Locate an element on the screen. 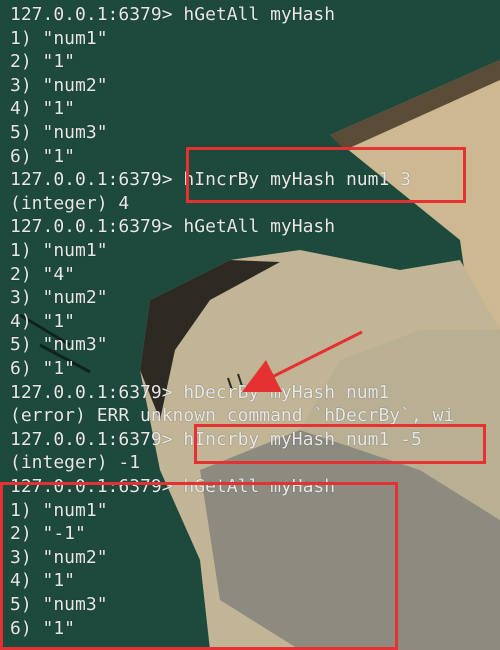 The height and width of the screenshot is (650, 500). terminal-line: 2) "4" is located at coordinates (43, 274).